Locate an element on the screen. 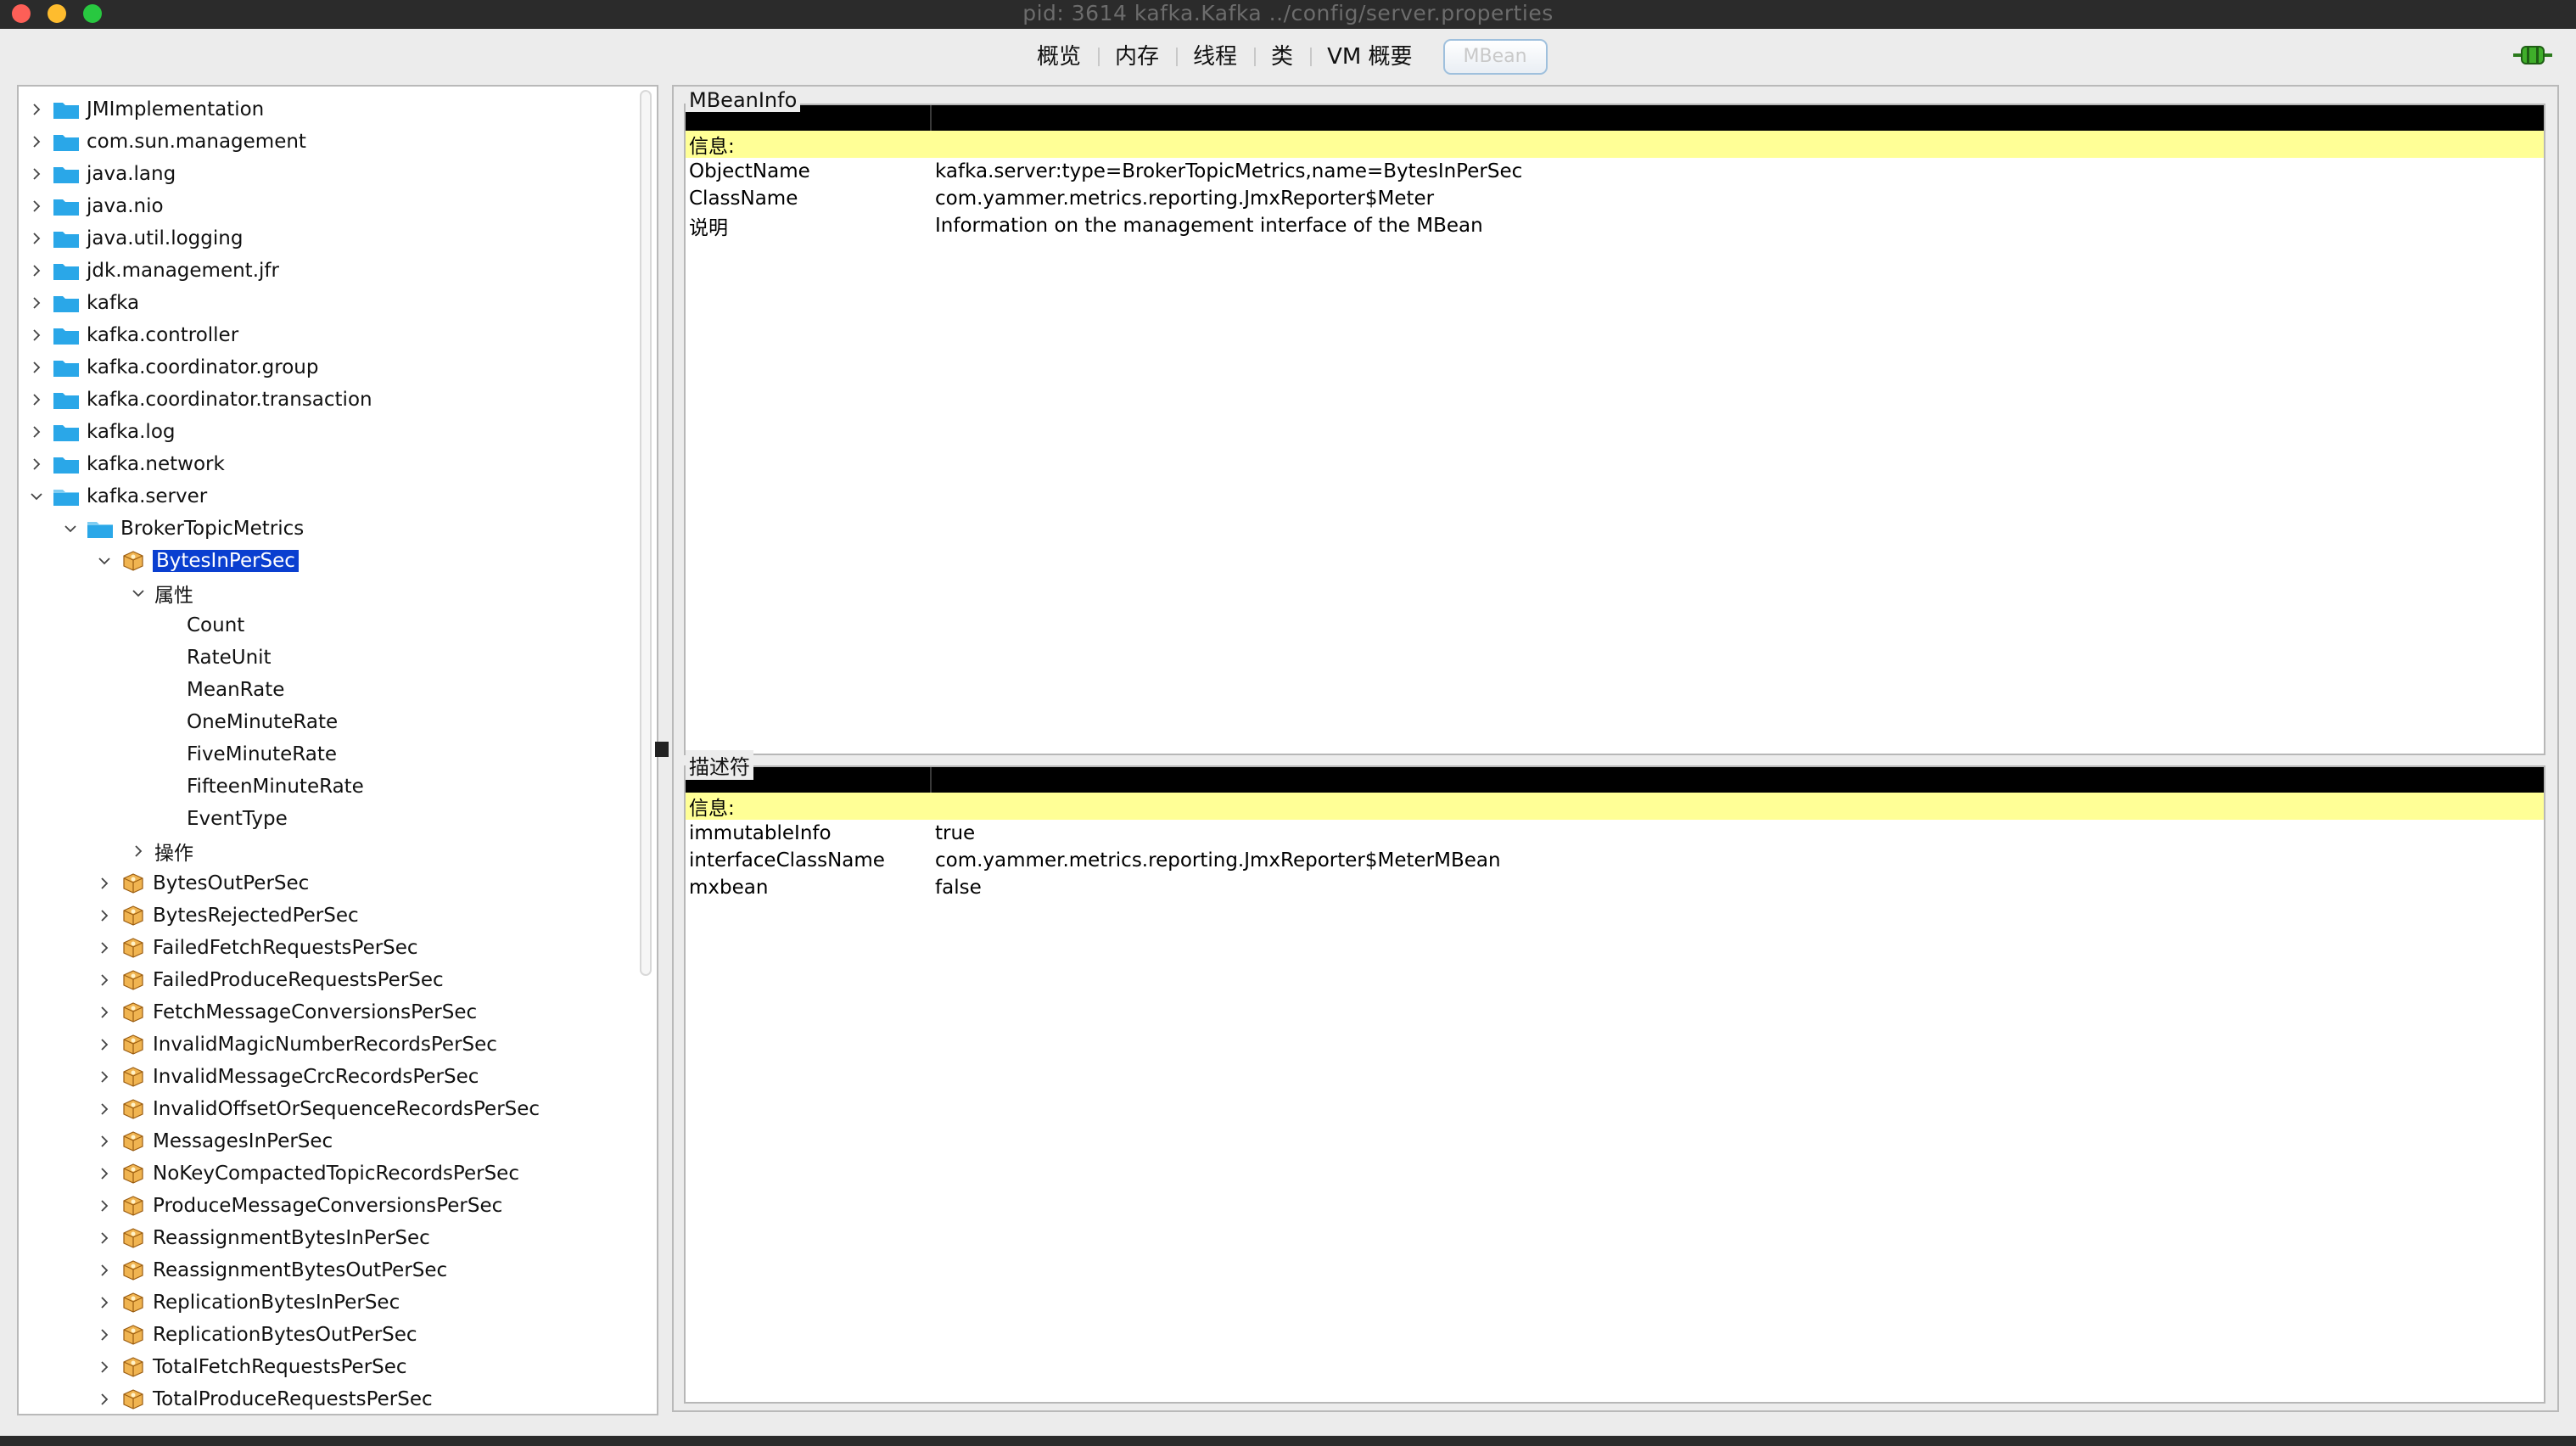 The image size is (2576, 1446). tree-node: BytesInPerSec is located at coordinates (324, 561).